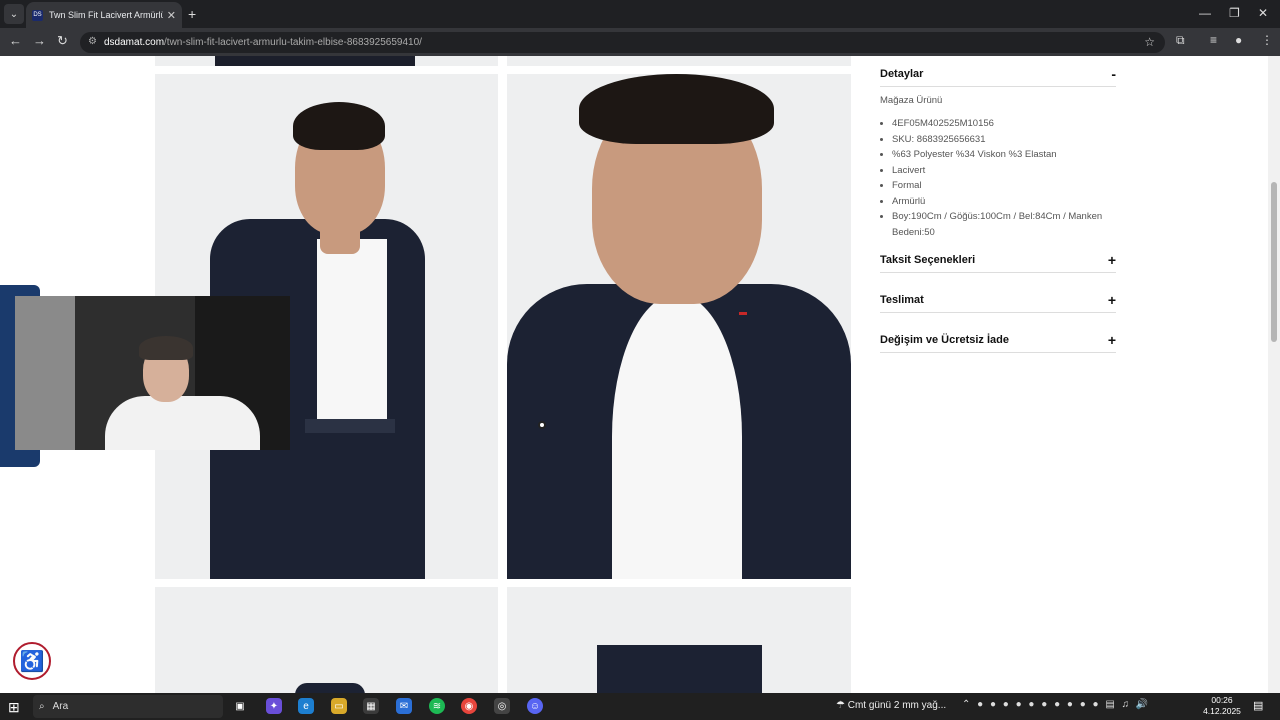  I want to click on copilot-icon: ✦, so click(274, 706).